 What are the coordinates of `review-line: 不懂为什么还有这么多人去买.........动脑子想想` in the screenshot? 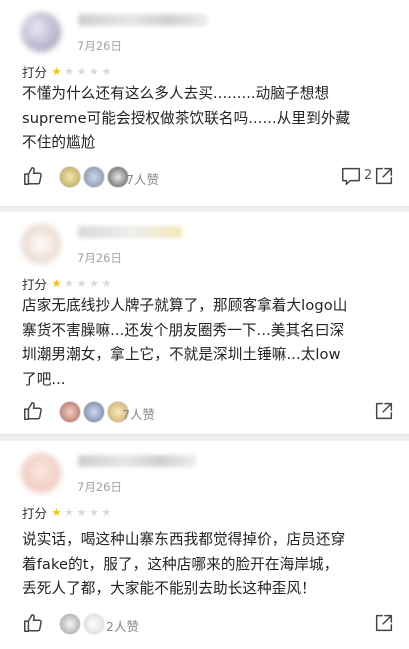 It's located at (176, 93).